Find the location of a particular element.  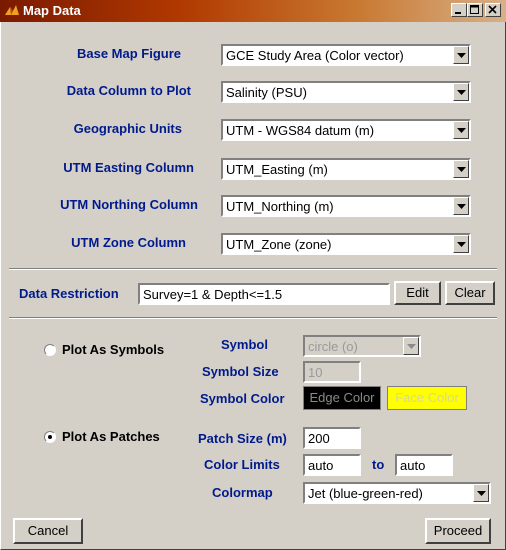

colormap-dropdown: Jet (blue-green-red) is located at coordinates (397, 493).